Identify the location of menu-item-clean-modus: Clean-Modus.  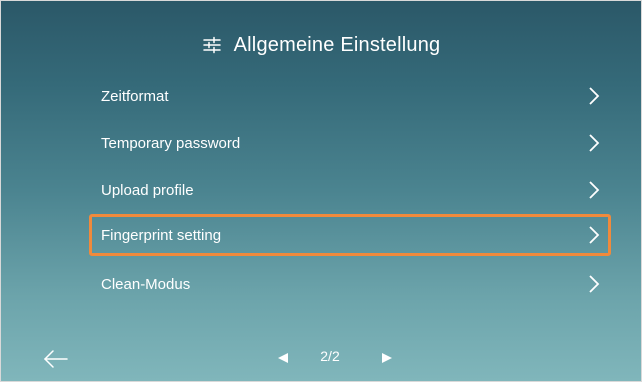
(350, 284).